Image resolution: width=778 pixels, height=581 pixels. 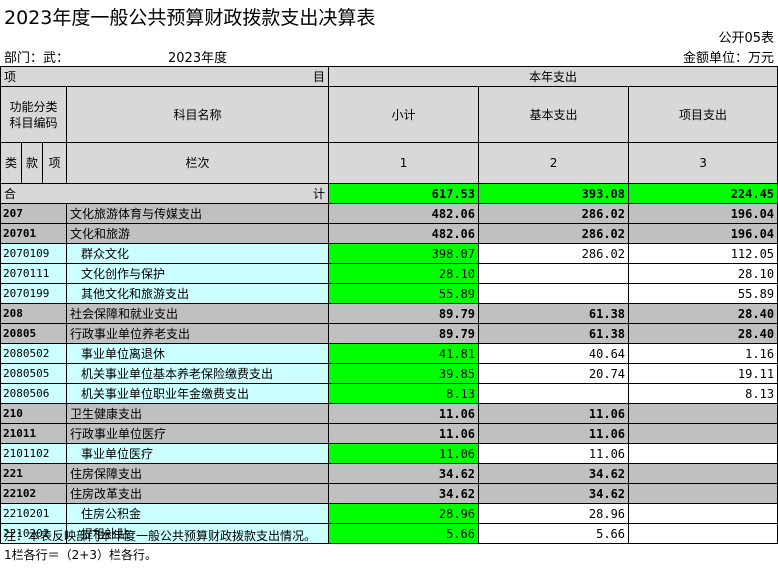 What do you see at coordinates (197, 293) in the screenshot?
I see `row-subject-name: 其他文化和旅游支出` at bounding box center [197, 293].